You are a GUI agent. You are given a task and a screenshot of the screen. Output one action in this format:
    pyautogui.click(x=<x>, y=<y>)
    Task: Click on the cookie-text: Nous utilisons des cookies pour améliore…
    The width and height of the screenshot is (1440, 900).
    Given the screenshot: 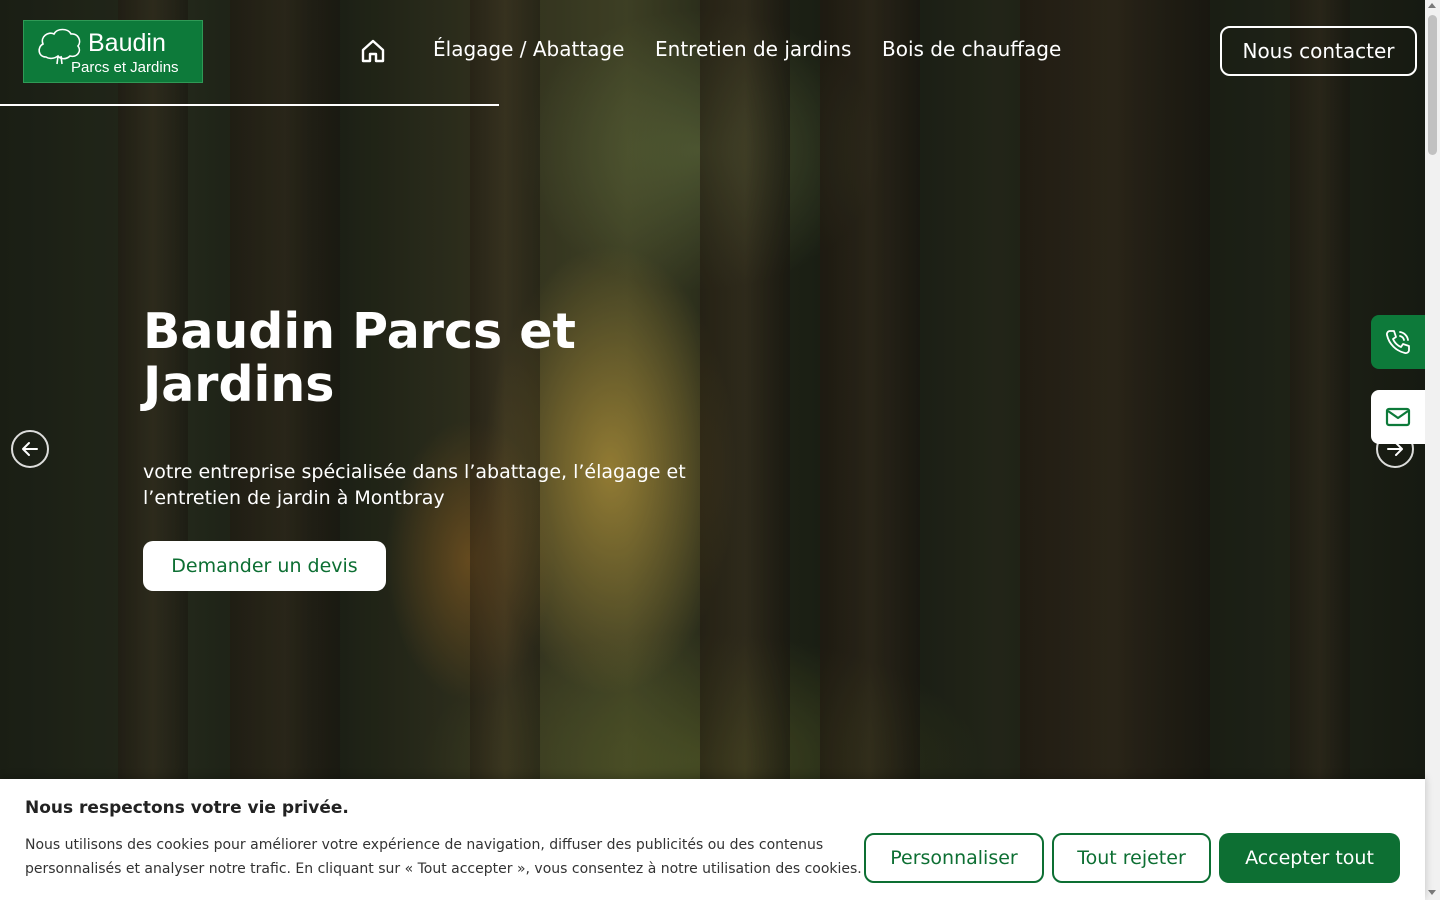 What is the action you would take?
    pyautogui.click(x=443, y=857)
    